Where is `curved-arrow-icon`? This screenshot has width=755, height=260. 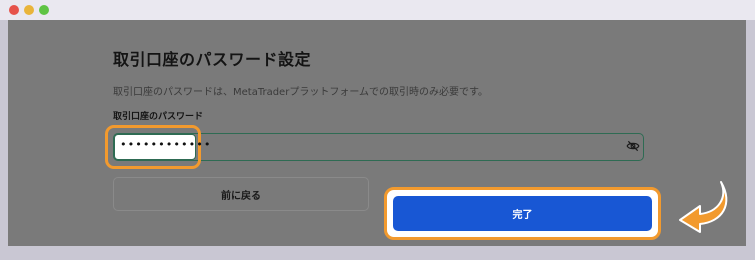 curved-arrow-icon is located at coordinates (703, 207).